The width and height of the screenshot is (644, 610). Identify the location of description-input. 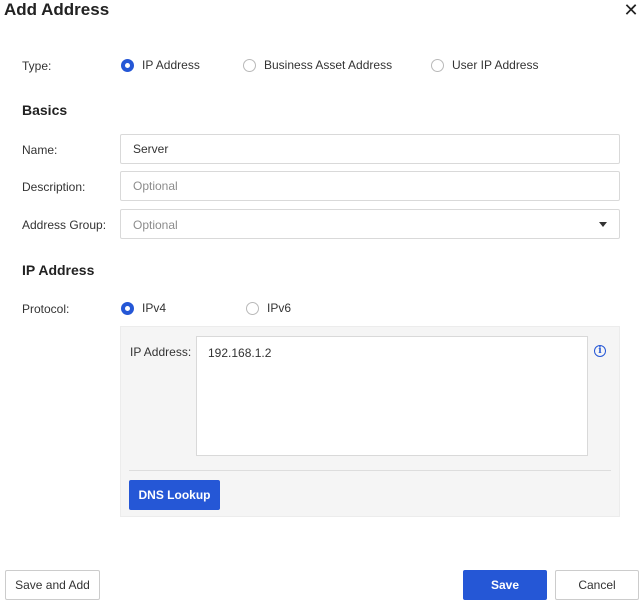
(370, 186).